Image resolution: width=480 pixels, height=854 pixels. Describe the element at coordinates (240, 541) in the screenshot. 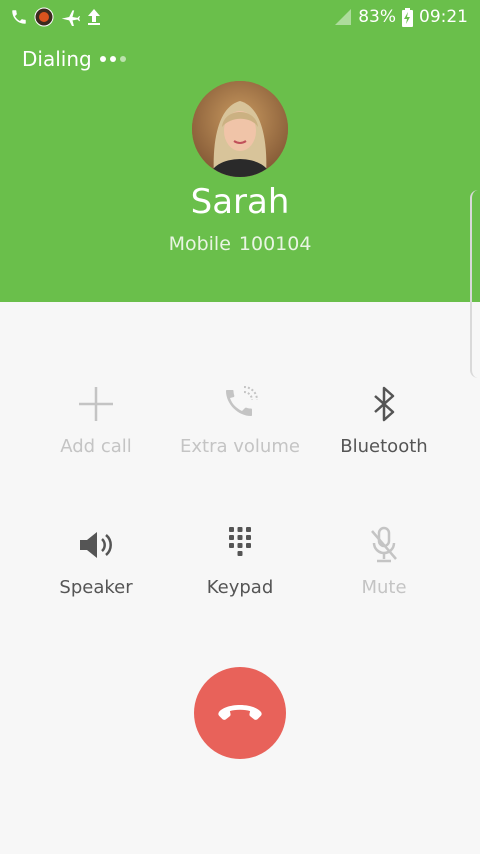

I see `keypad-icon` at that location.